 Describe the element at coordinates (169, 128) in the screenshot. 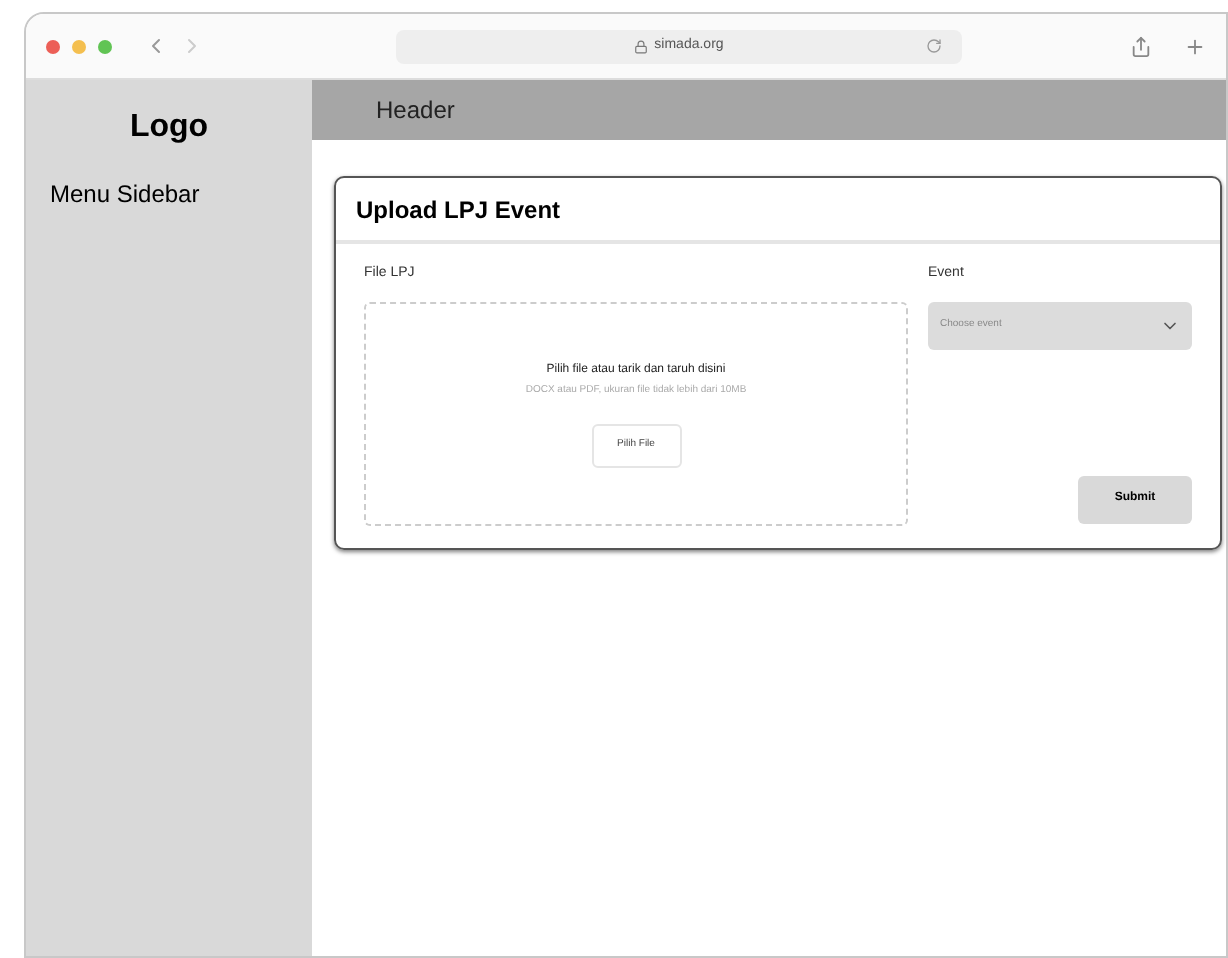

I see `logo-text: Logo` at that location.